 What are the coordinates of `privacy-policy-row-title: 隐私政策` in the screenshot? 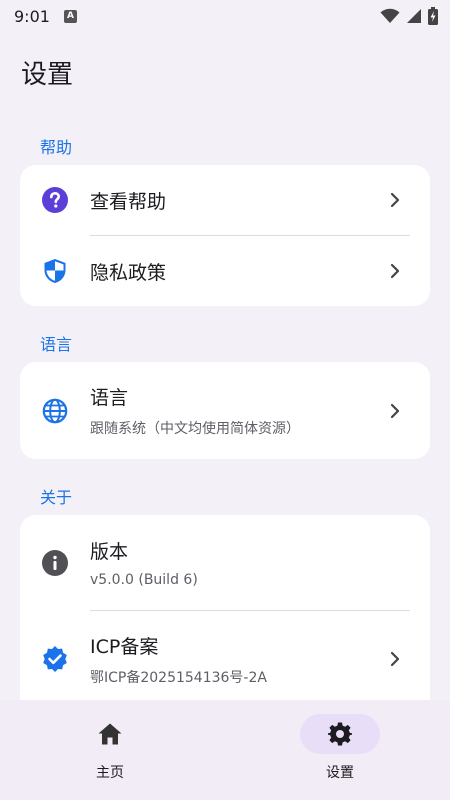 It's located at (128, 272).